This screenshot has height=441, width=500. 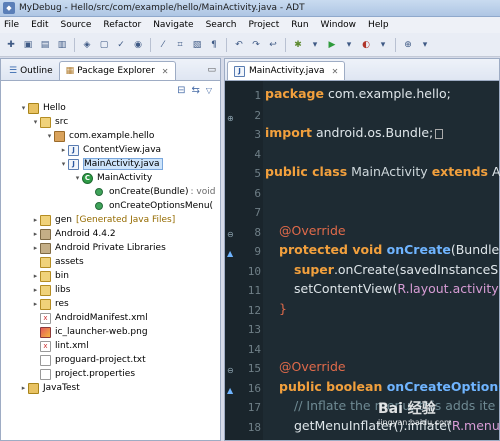 I want to click on collapse-all-icon: ⊟, so click(x=181, y=90).